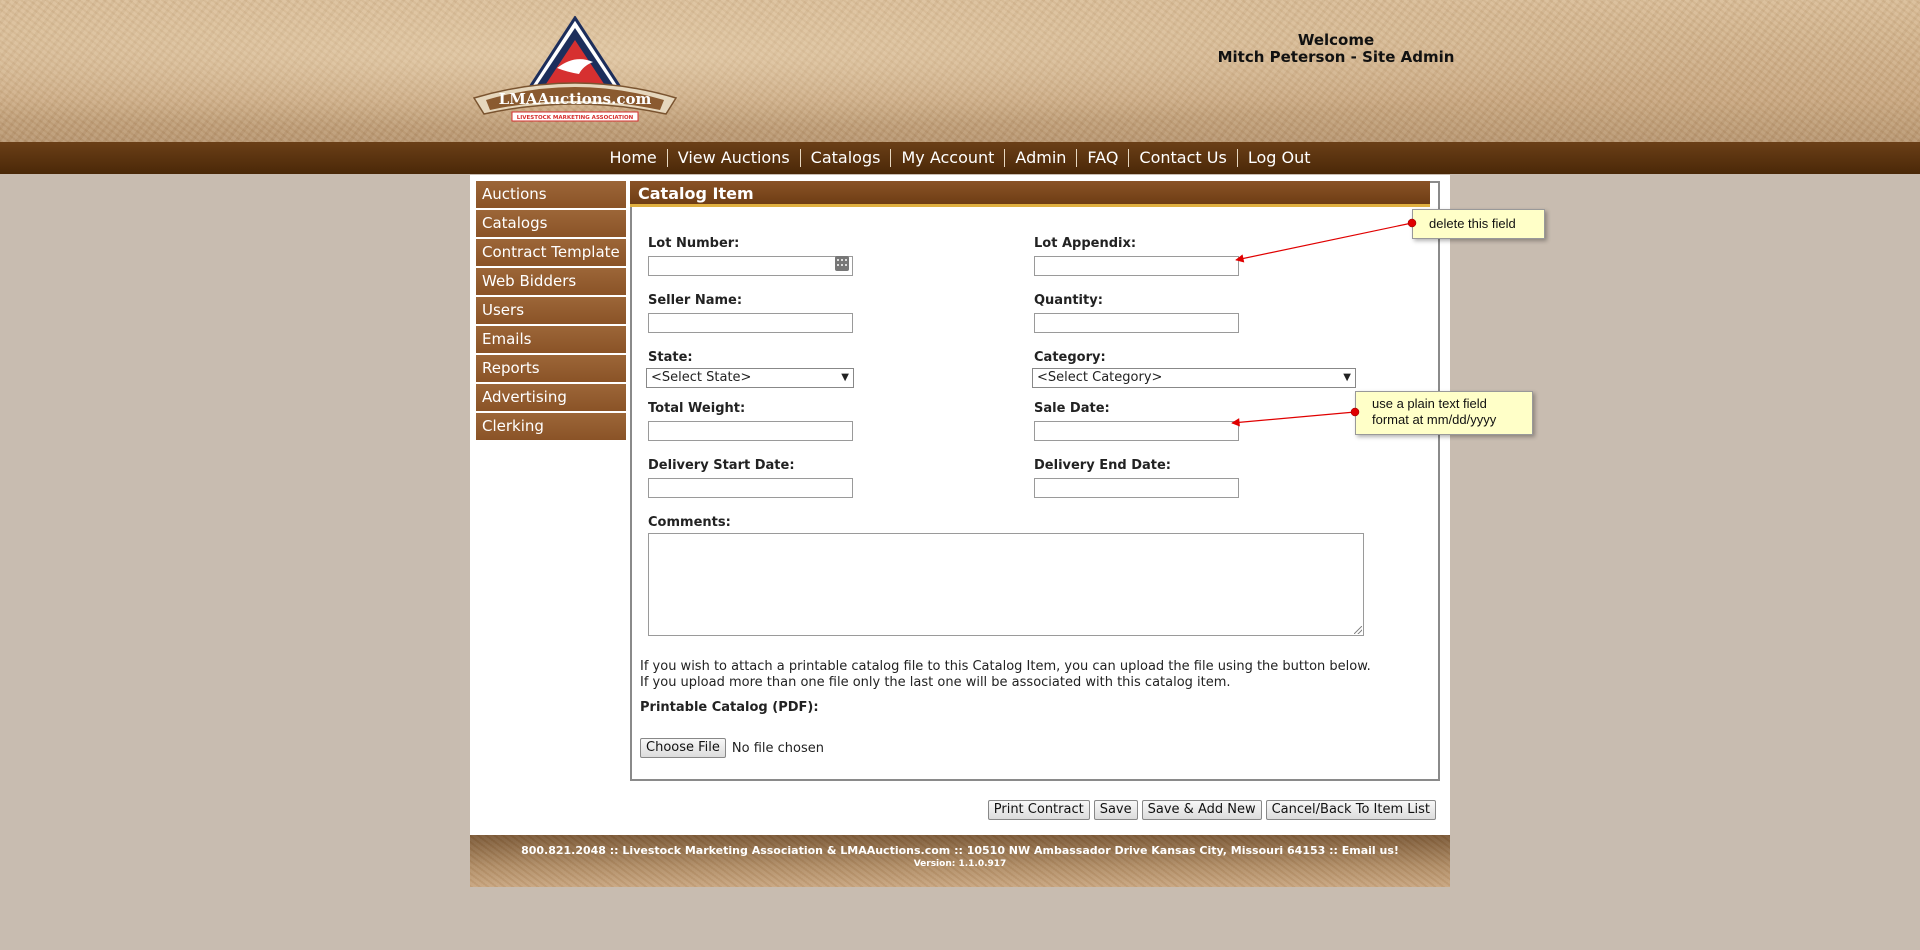  Describe the element at coordinates (701, 377) in the screenshot. I see `state-select-value: <Select State>` at that location.